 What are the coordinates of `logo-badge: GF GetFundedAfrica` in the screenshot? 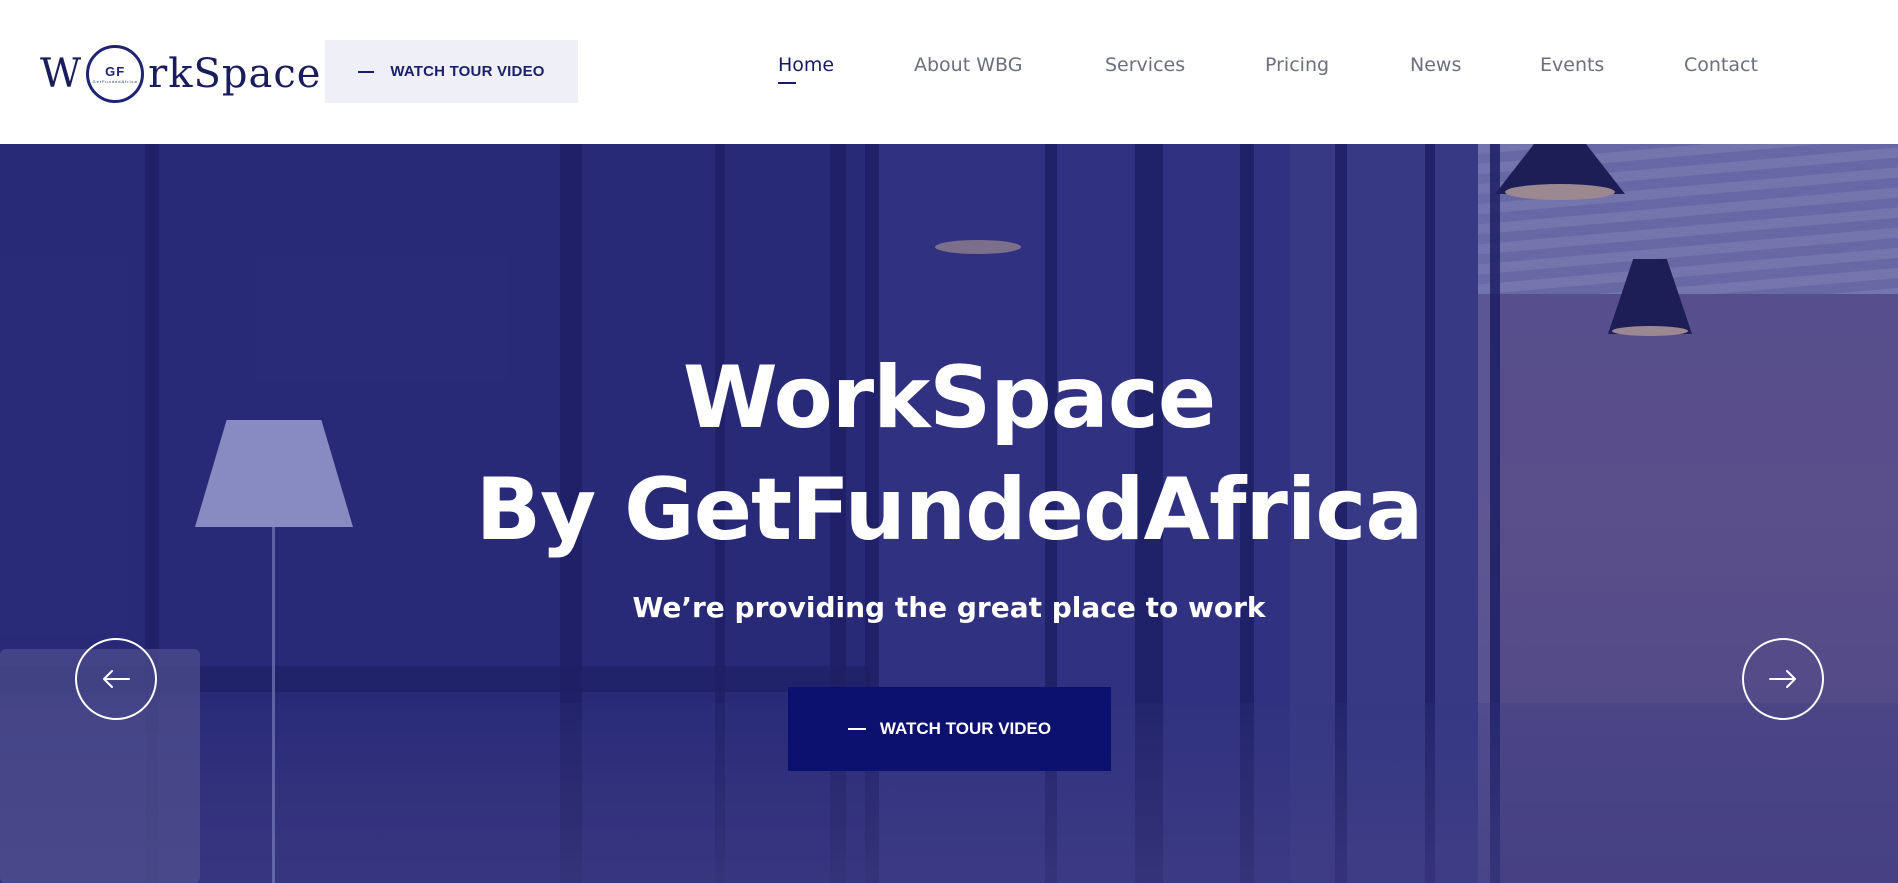 It's located at (115, 74).